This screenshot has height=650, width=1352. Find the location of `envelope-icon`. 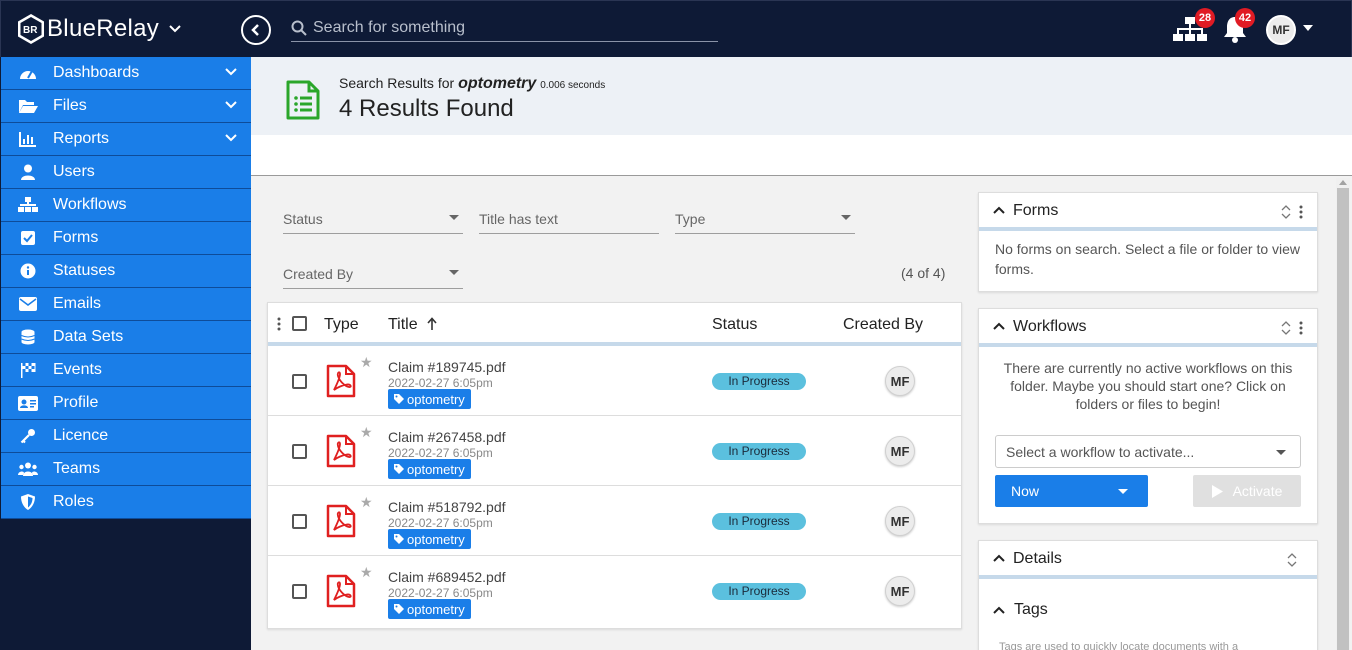

envelope-icon is located at coordinates (28, 304).